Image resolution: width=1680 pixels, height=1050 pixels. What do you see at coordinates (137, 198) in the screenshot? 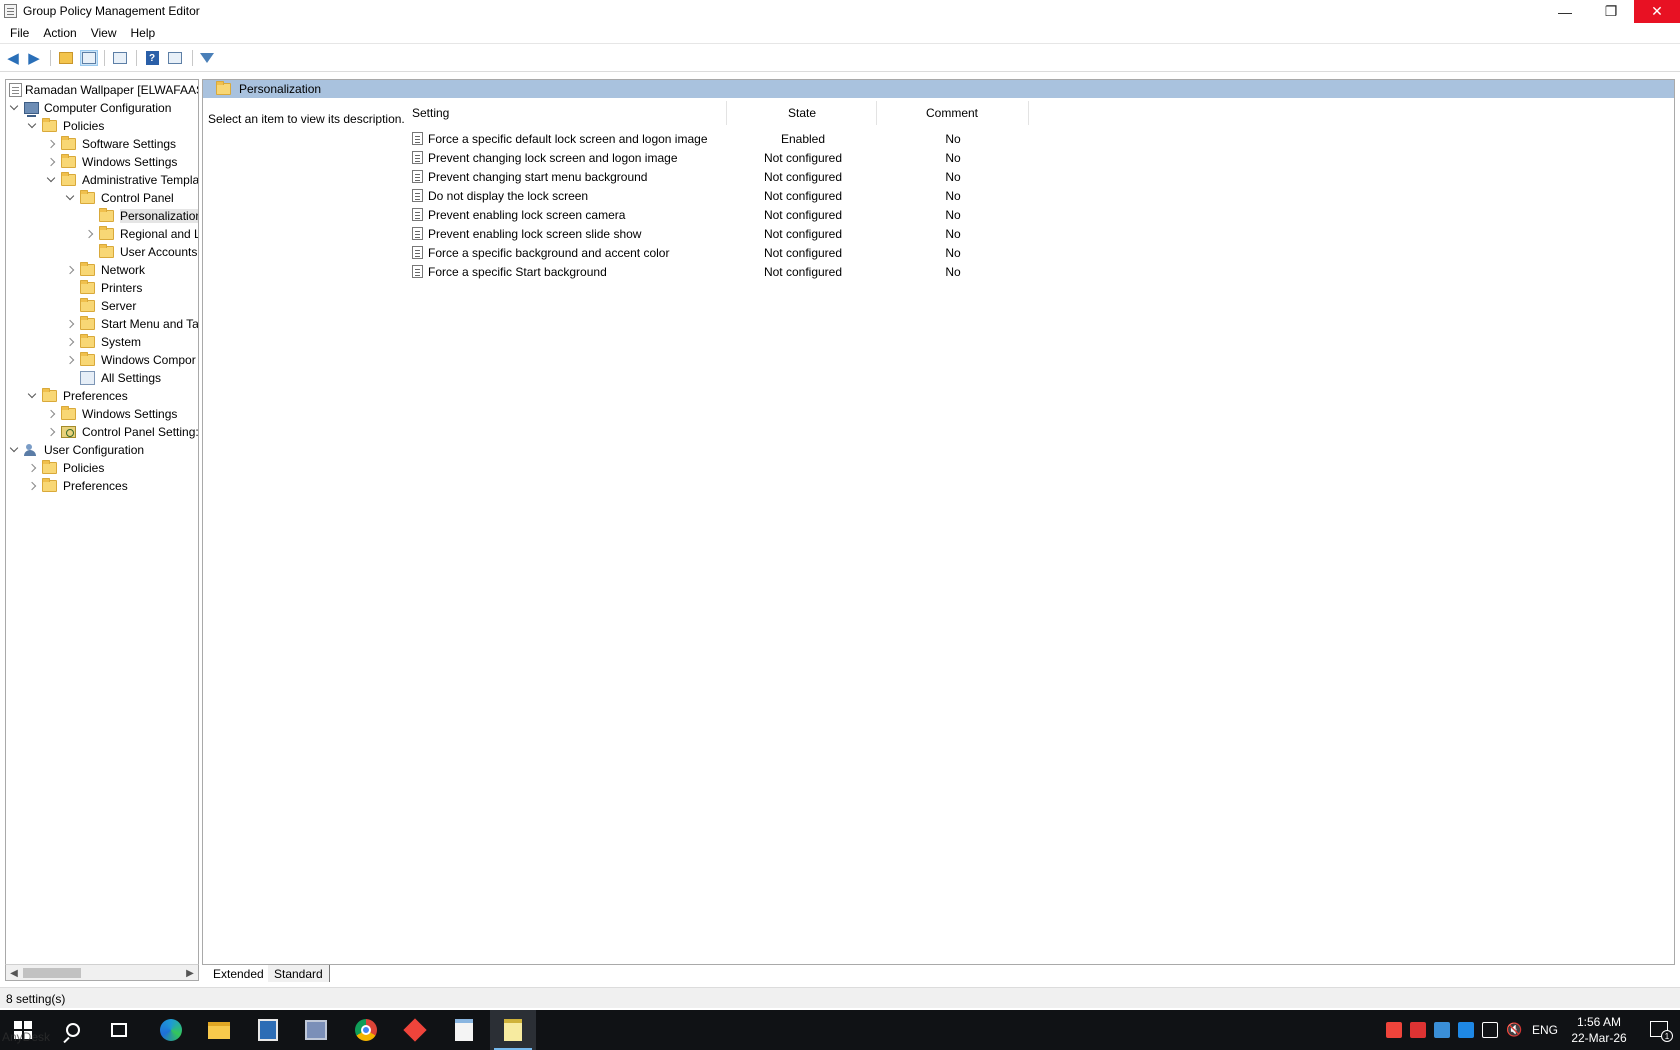
I see `tree-label: Control Panel` at bounding box center [137, 198].